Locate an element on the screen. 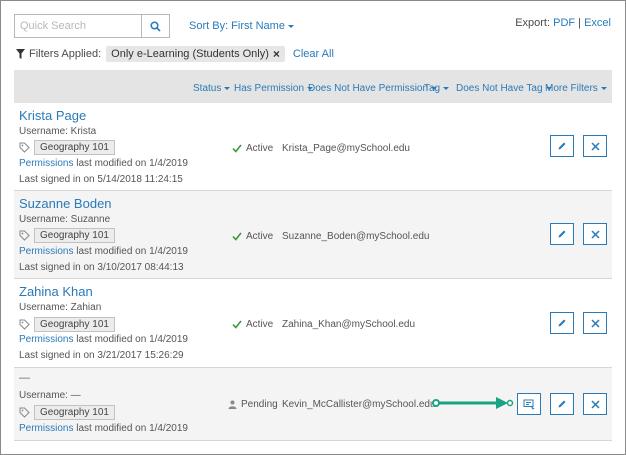 This screenshot has width=626, height=455. has-permission-filter-label: Has Permission is located at coordinates (269, 88).